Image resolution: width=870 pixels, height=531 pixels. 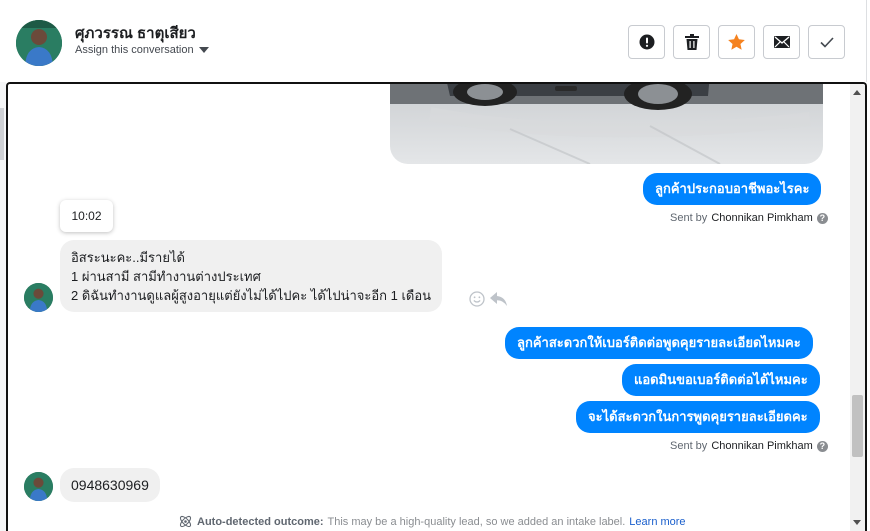 I want to click on scroll-thumb, so click(x=857, y=426).